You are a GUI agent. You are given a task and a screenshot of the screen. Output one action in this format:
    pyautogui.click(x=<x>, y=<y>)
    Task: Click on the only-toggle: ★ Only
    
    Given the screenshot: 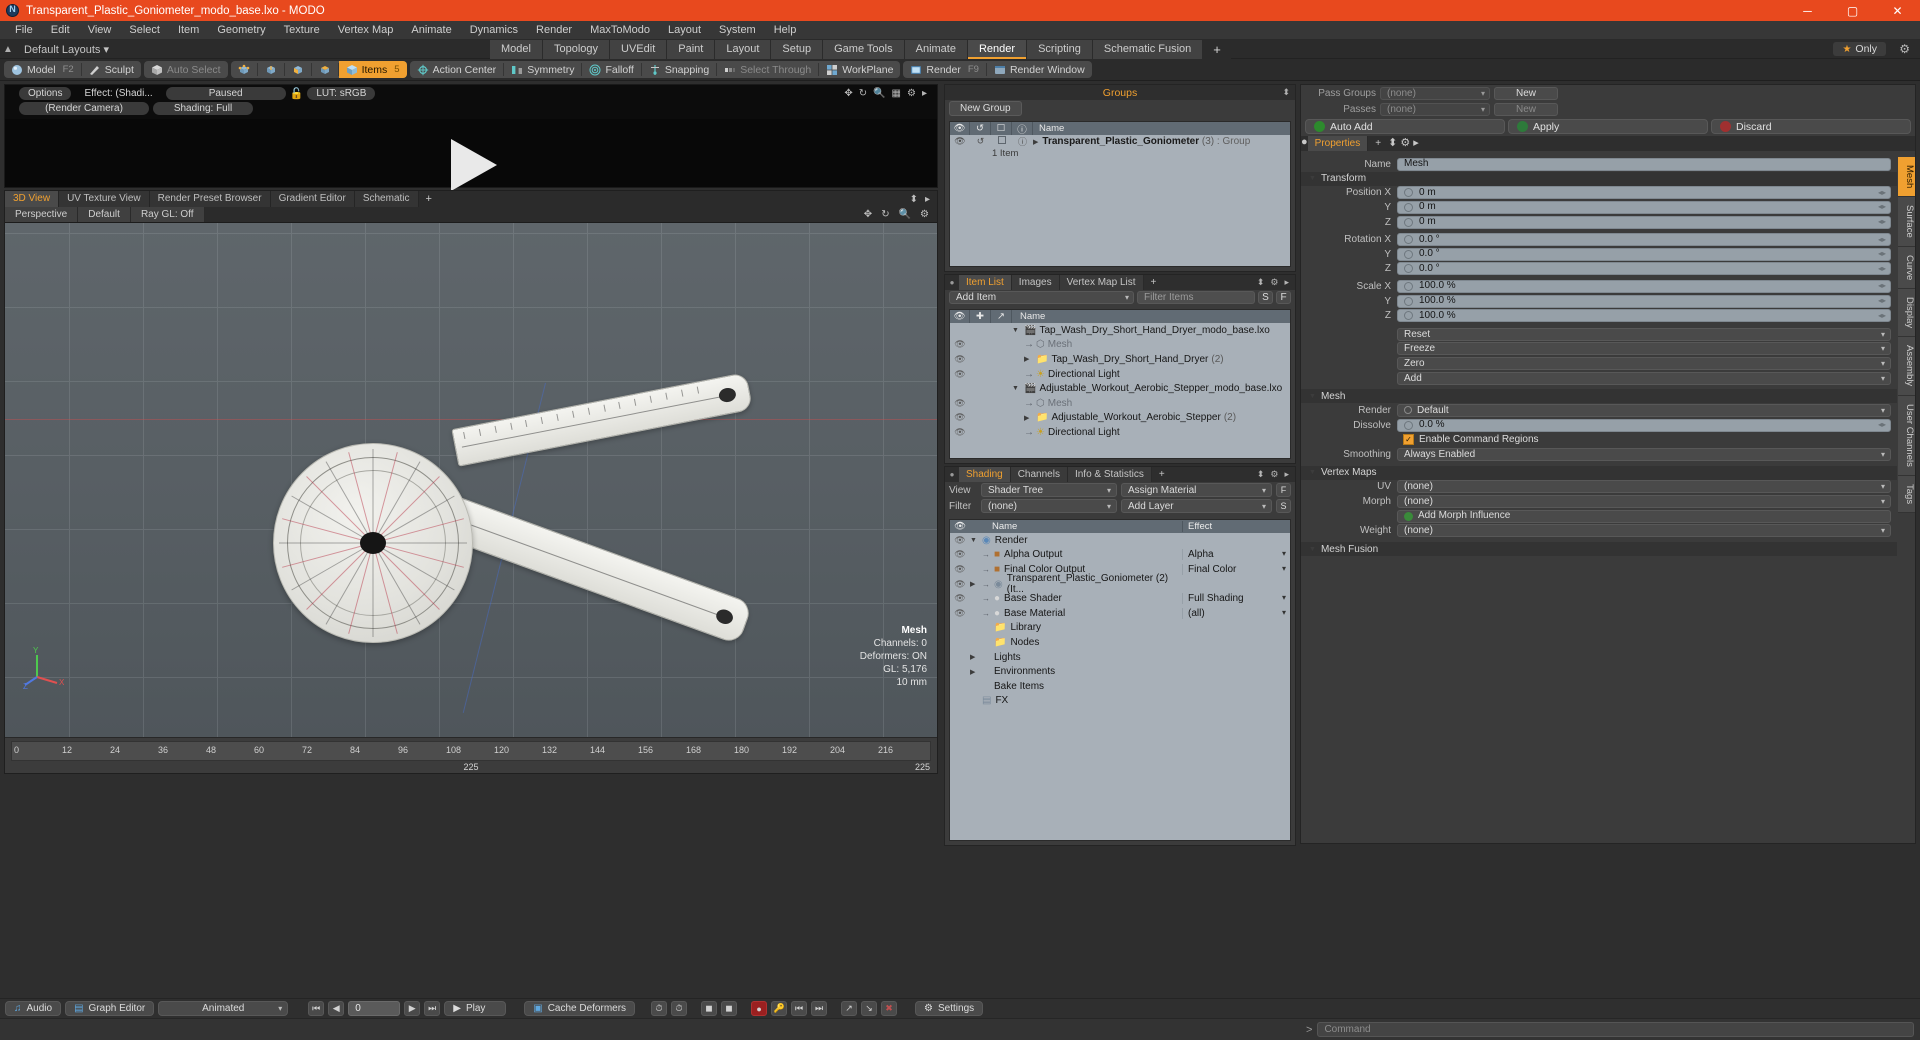 What is the action you would take?
    pyautogui.click(x=1859, y=49)
    